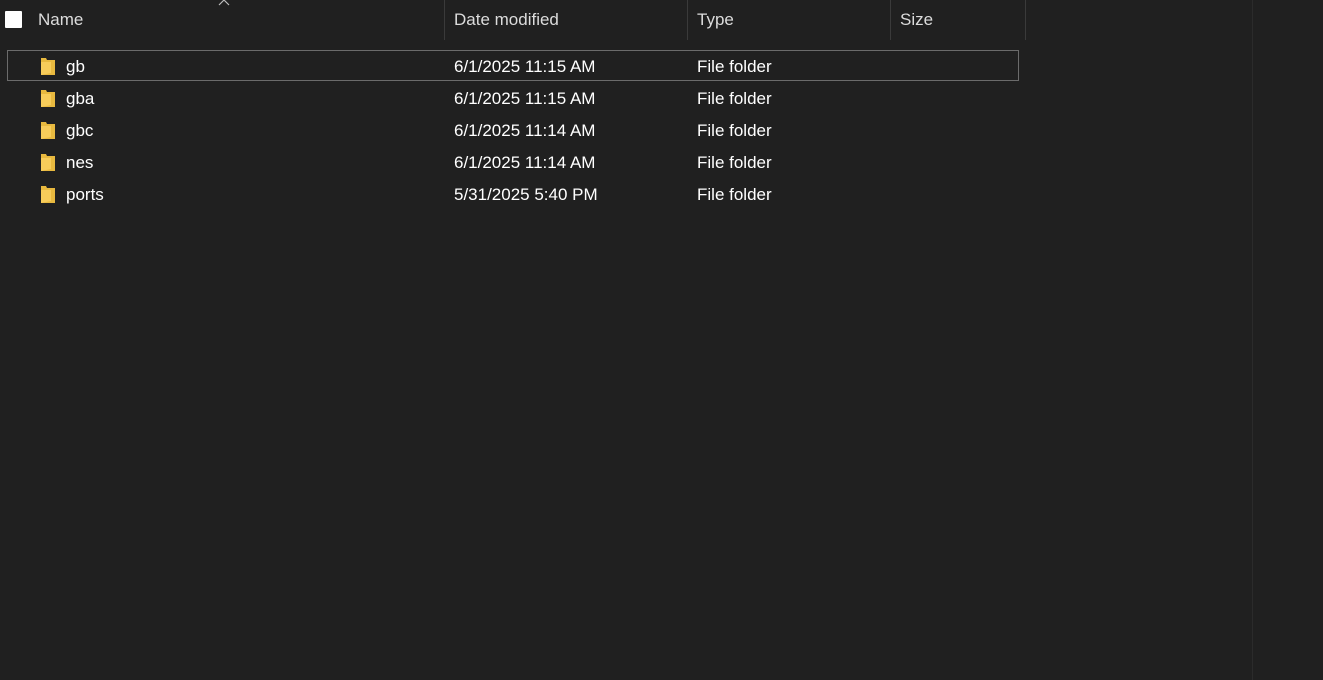 The width and height of the screenshot is (1323, 680). What do you see at coordinates (1287, 340) in the screenshot?
I see `details-pane` at bounding box center [1287, 340].